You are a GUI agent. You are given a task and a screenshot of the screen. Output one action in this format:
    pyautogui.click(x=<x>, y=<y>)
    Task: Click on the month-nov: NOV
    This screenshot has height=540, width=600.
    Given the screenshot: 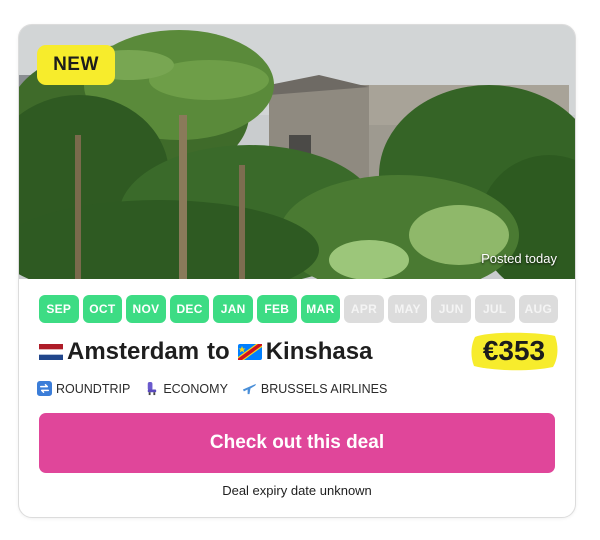 What is the action you would take?
    pyautogui.click(x=146, y=309)
    